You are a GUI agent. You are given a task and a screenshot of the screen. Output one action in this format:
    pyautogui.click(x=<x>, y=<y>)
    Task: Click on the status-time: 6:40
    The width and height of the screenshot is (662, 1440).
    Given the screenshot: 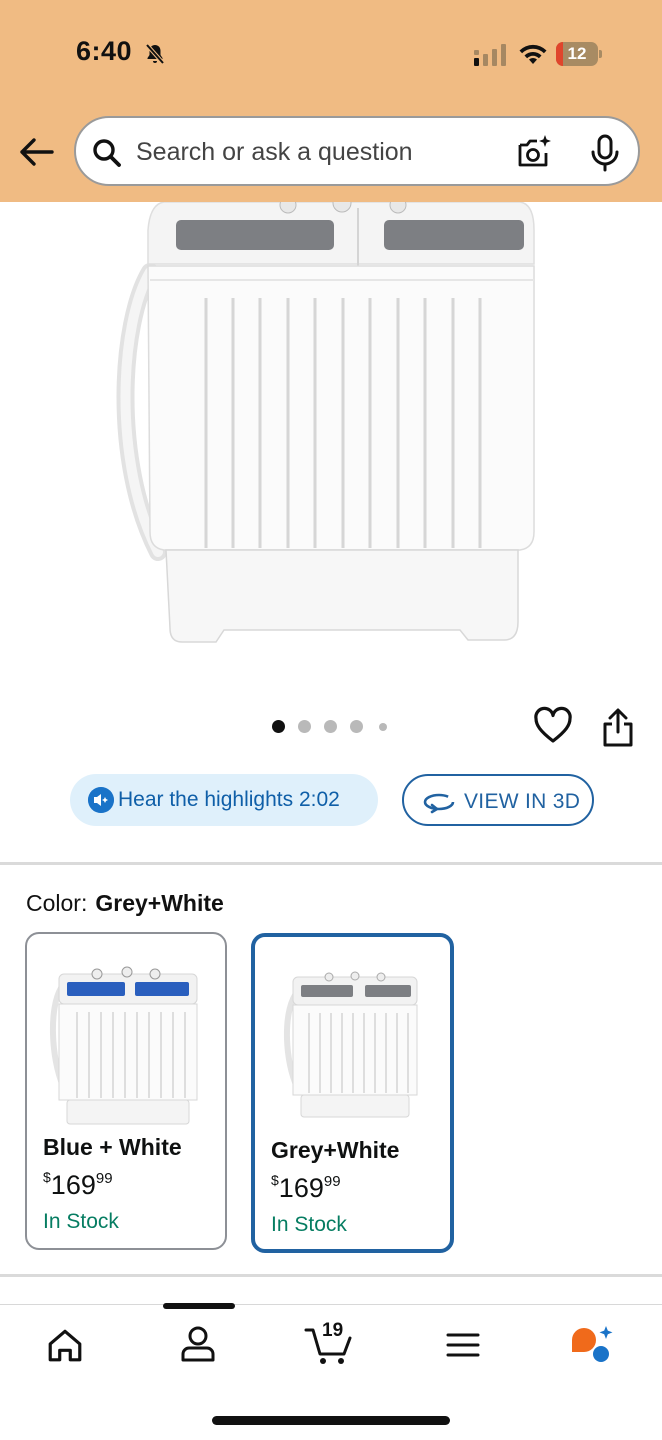 What is the action you would take?
    pyautogui.click(x=104, y=51)
    